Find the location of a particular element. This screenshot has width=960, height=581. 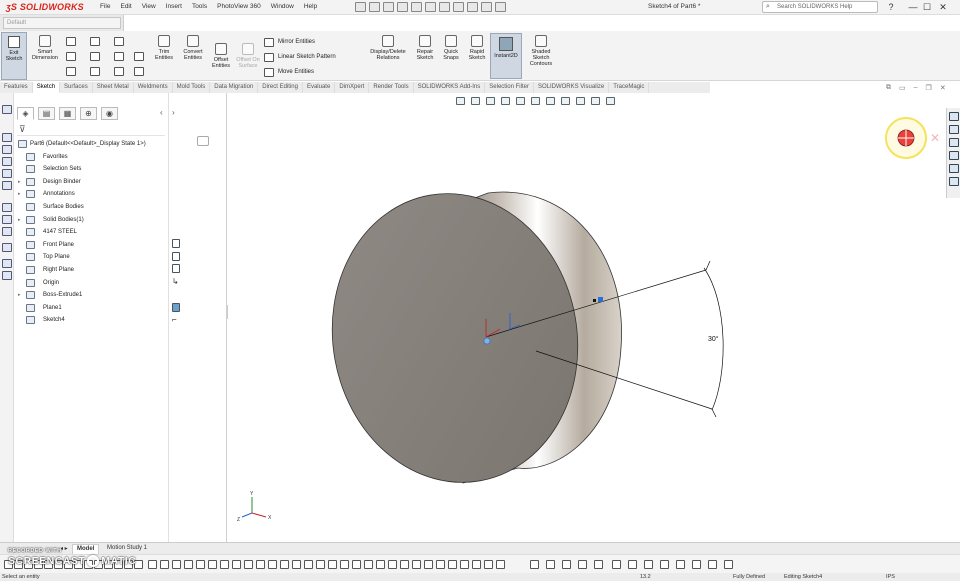

rectangle-icon is located at coordinates (71, 56).